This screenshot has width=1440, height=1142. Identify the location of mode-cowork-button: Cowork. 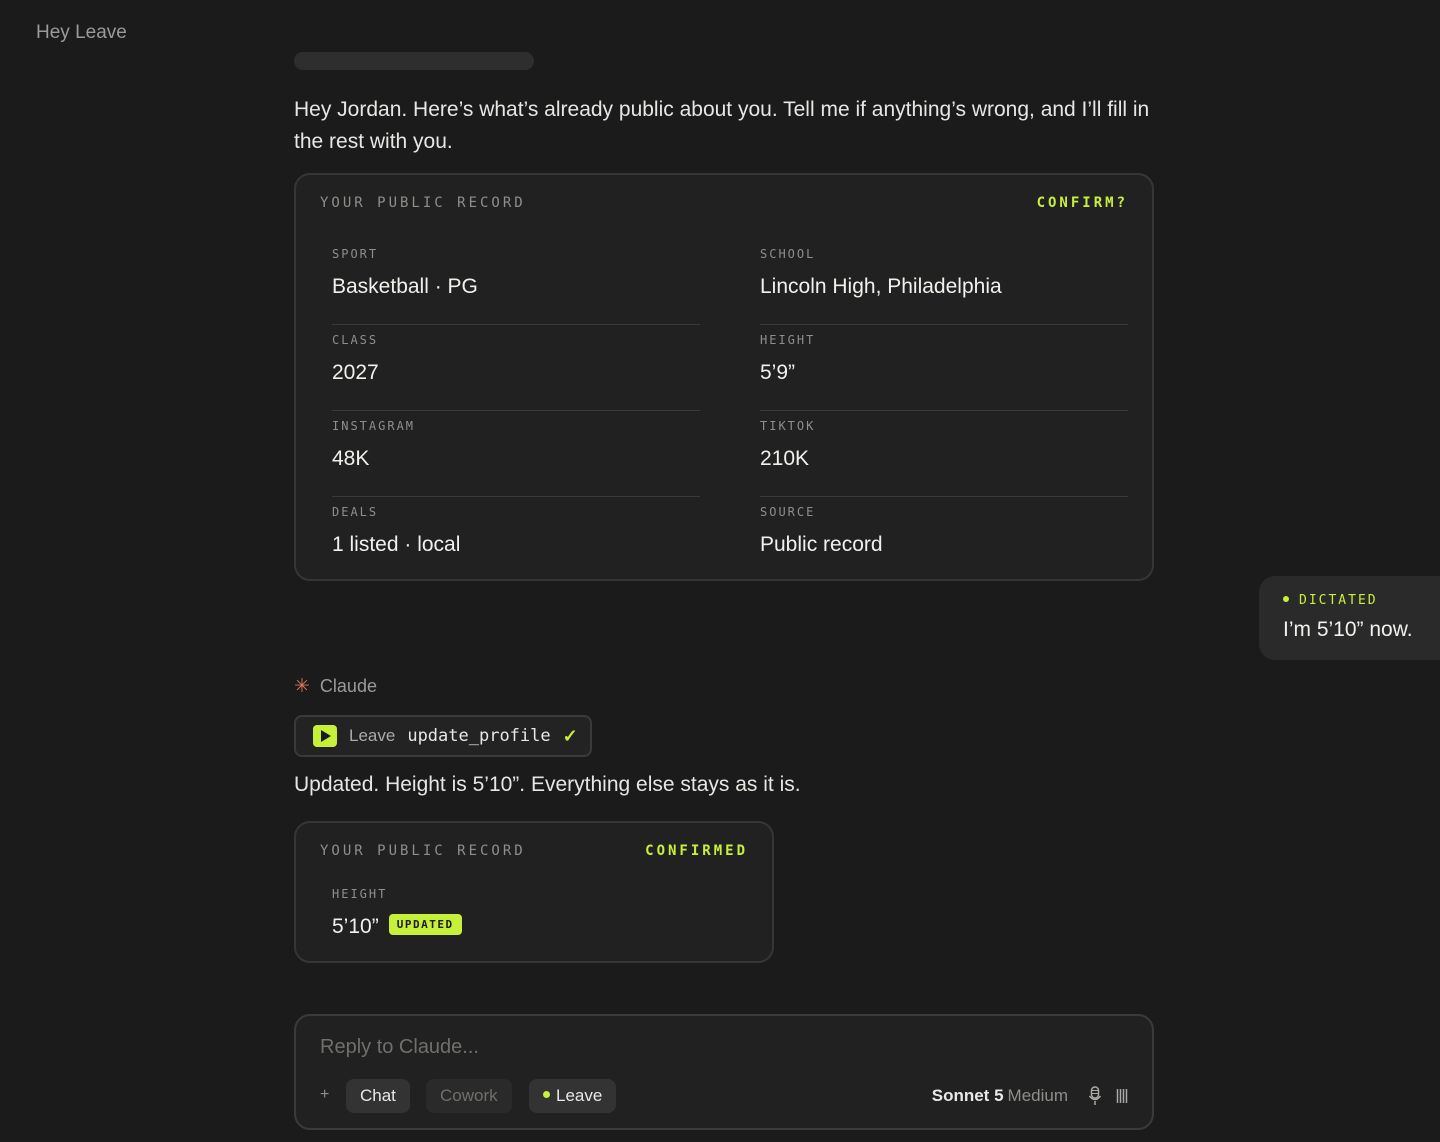
(469, 1096).